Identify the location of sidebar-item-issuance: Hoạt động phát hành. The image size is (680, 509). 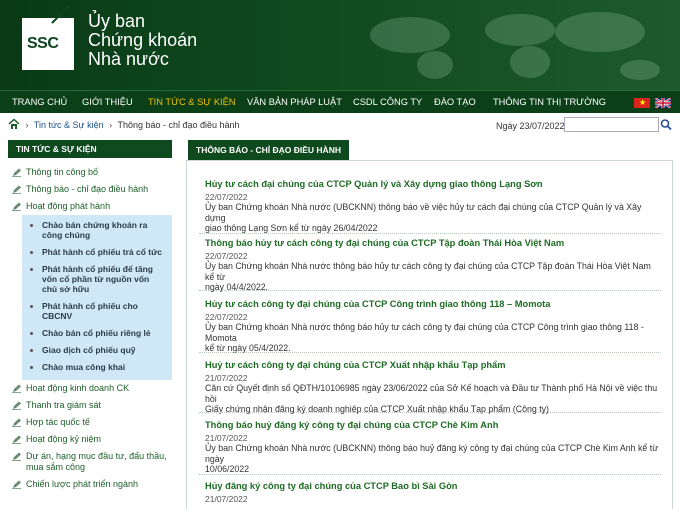
(90, 206).